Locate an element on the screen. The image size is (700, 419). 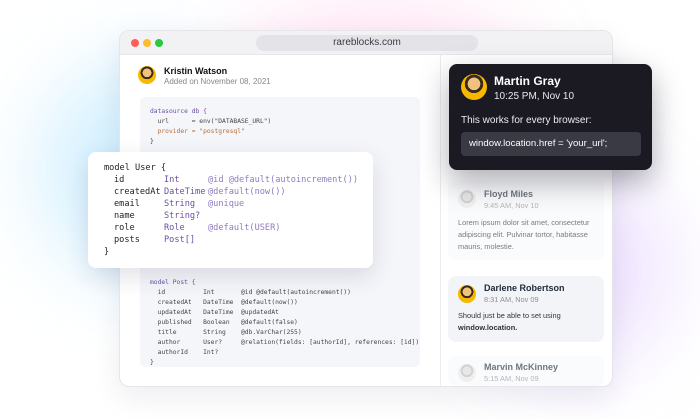
code-line: id Int @id @default(autoincrement()) is located at coordinates (250, 292).